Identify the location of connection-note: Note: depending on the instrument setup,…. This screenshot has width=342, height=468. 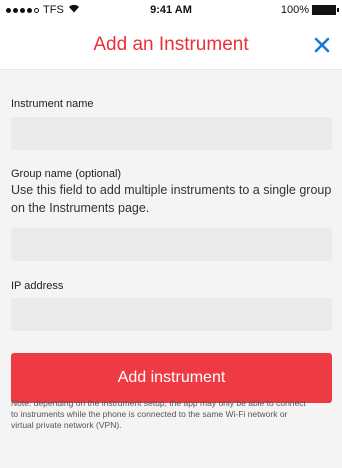
(158, 414).